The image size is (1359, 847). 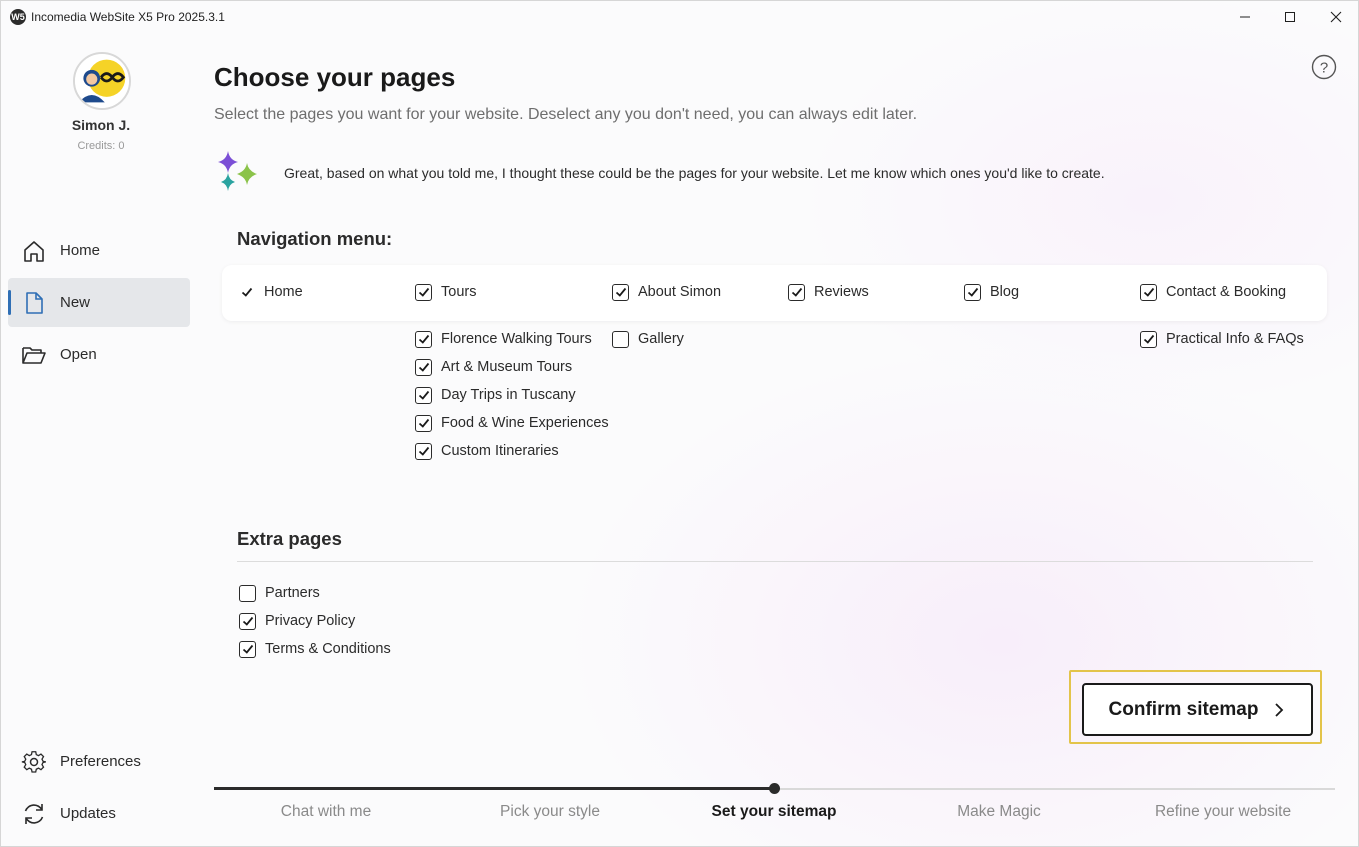 What do you see at coordinates (34, 355) in the screenshot?
I see `folder-open-icon` at bounding box center [34, 355].